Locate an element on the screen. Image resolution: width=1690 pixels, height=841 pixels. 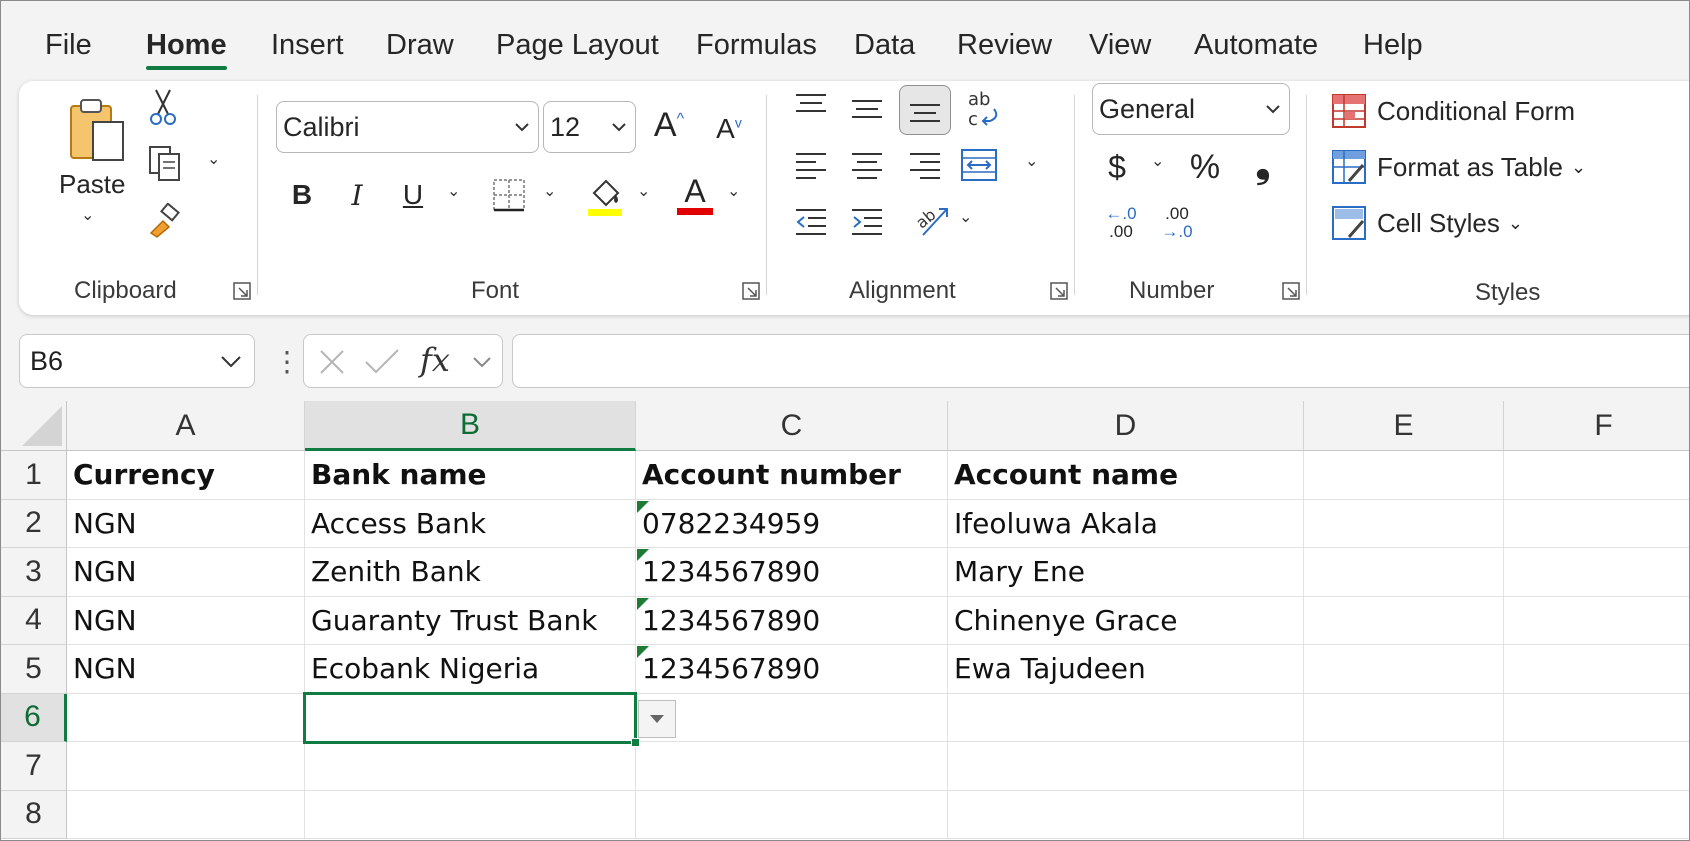
orientation-button: ab is located at coordinates (933, 219).